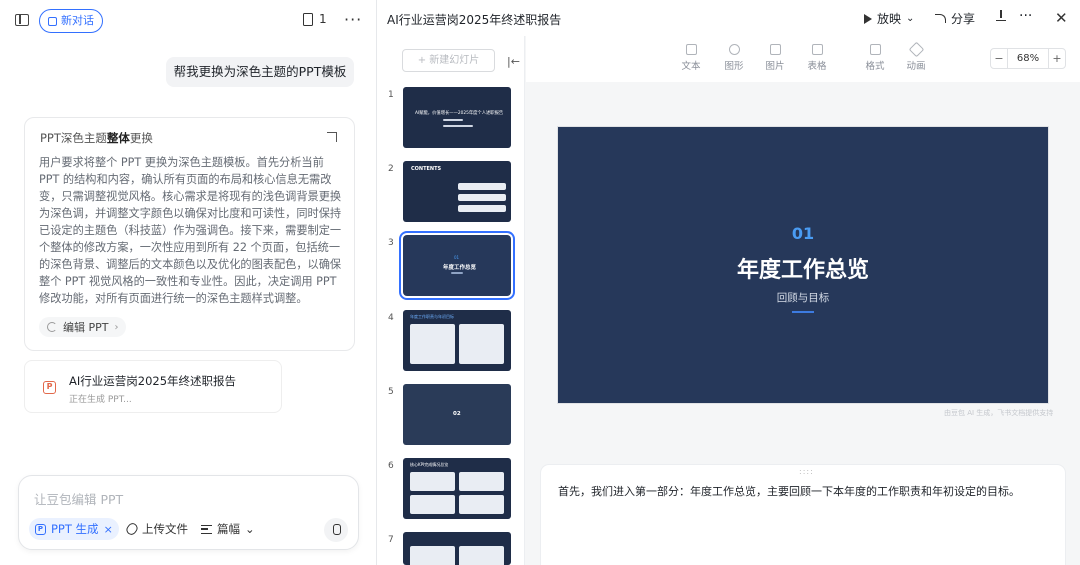 Image resolution: width=1080 pixels, height=565 pixels. I want to click on more-options-button: ···, so click(353, 19).